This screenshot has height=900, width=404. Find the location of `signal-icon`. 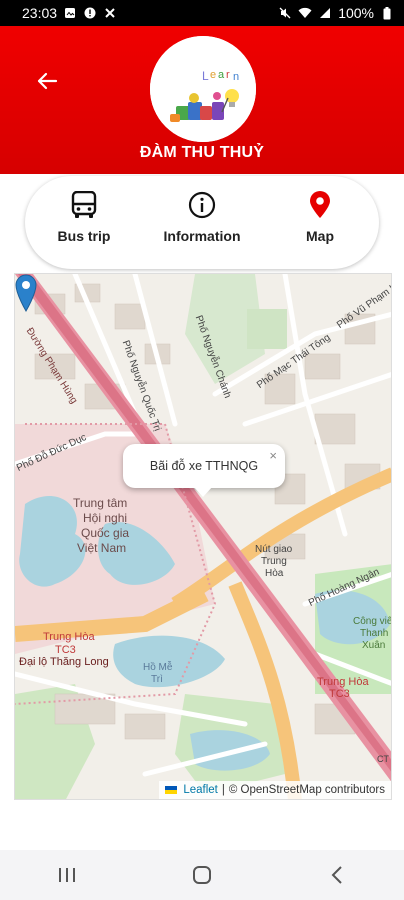

signal-icon is located at coordinates (325, 13).